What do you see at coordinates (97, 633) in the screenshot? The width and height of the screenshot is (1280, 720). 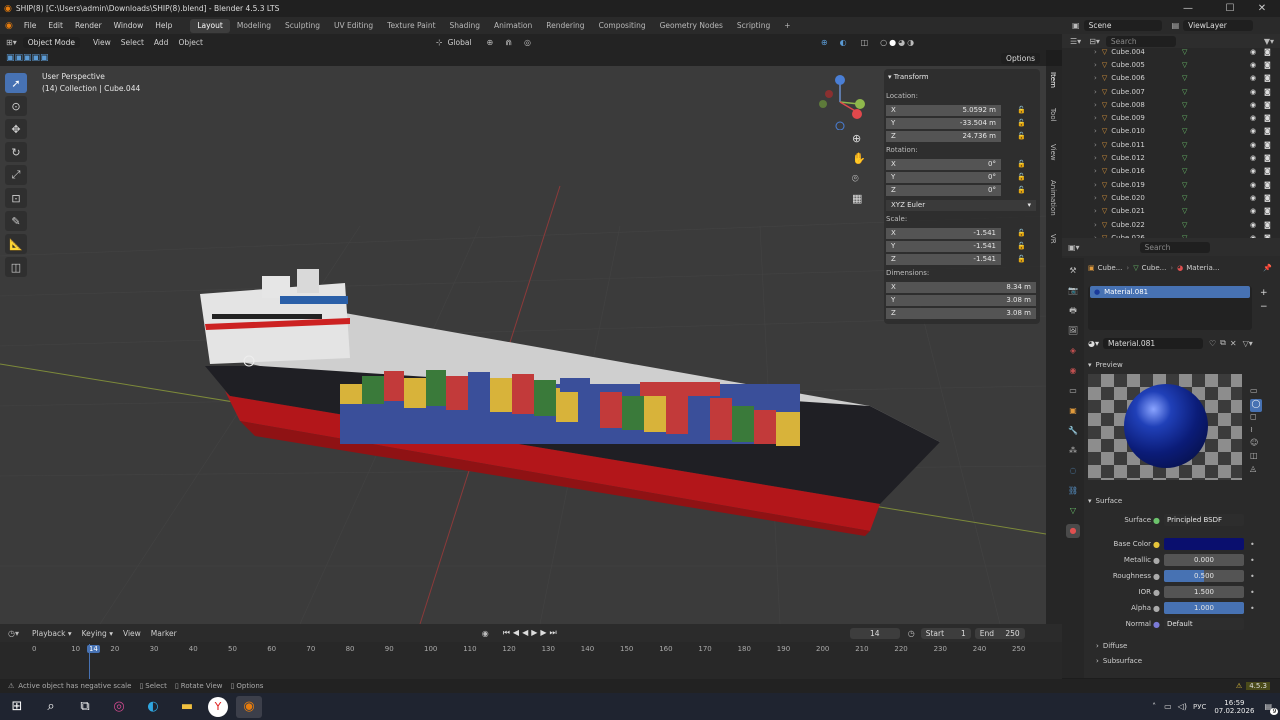 I see `keying-menu: Keying ▾` at bounding box center [97, 633].